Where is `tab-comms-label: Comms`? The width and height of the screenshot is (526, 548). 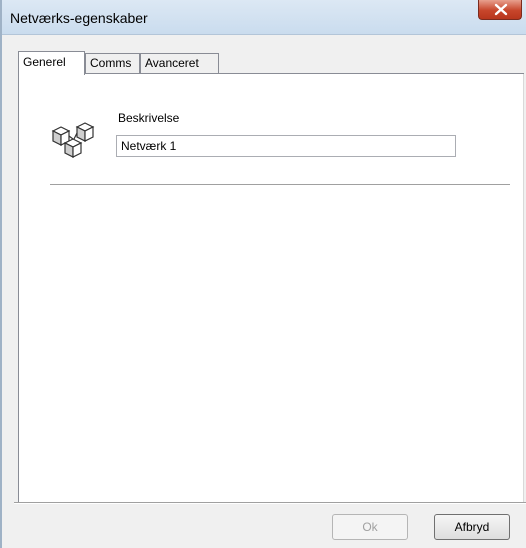
tab-comms-label: Comms is located at coordinates (111, 63).